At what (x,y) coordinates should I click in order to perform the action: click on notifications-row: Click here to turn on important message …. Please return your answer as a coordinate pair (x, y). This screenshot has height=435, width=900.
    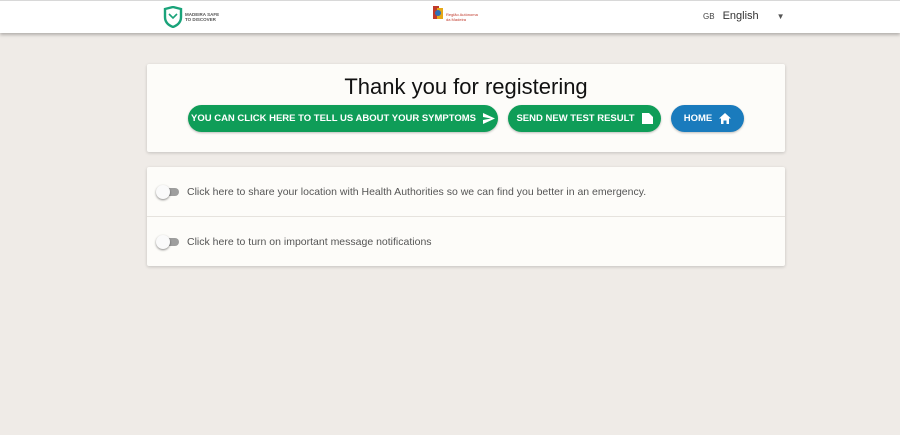
    Looking at the image, I should click on (466, 241).